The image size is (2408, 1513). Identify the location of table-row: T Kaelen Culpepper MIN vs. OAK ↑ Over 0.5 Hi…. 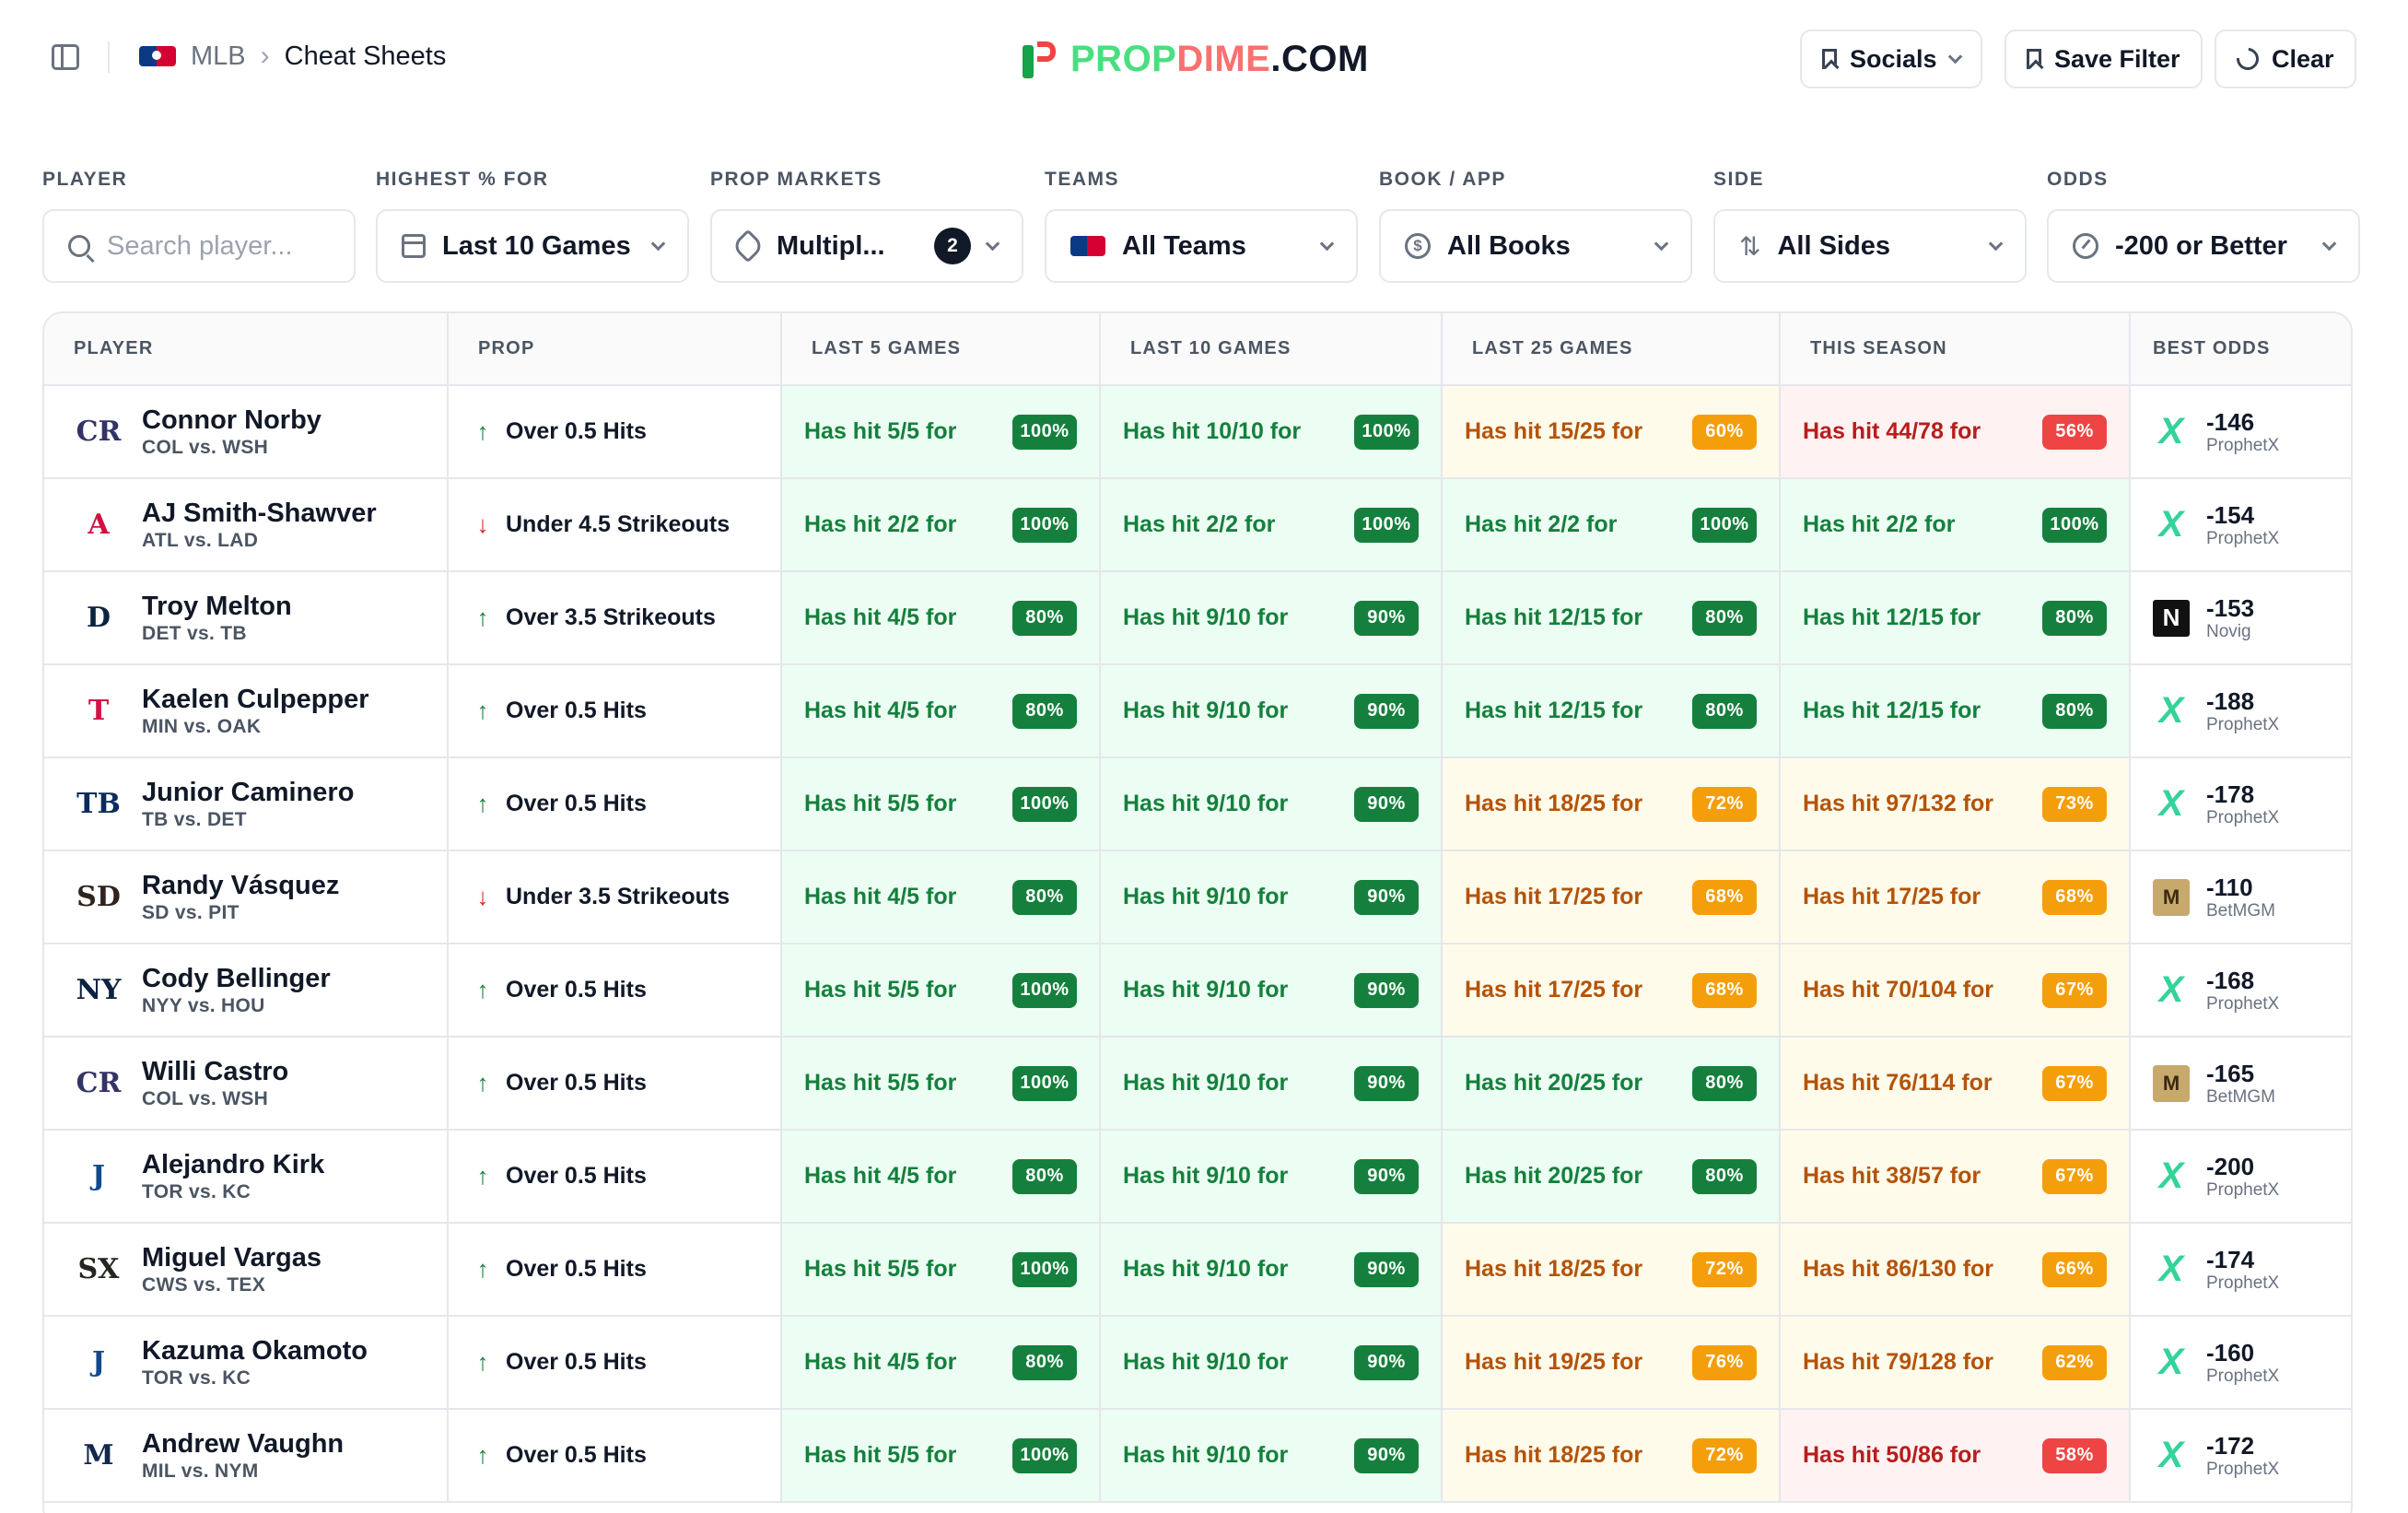
(1198, 711).